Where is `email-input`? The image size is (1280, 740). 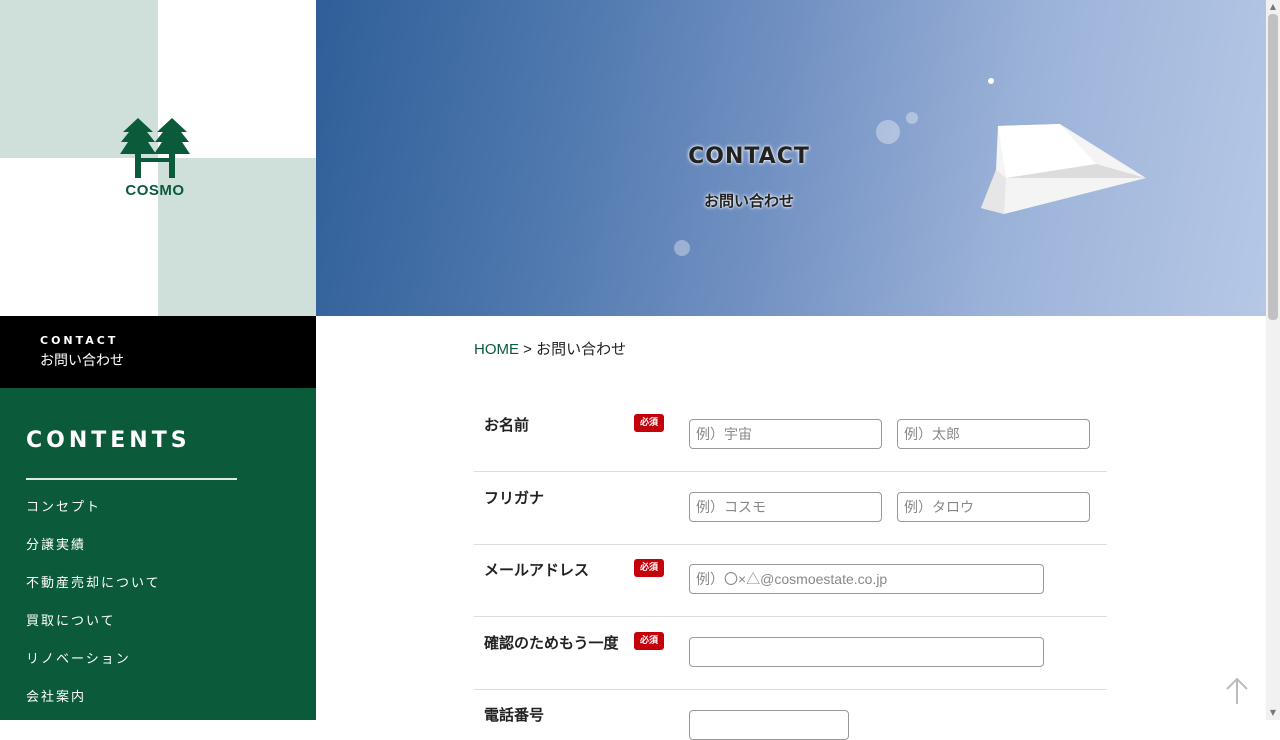 email-input is located at coordinates (866, 579).